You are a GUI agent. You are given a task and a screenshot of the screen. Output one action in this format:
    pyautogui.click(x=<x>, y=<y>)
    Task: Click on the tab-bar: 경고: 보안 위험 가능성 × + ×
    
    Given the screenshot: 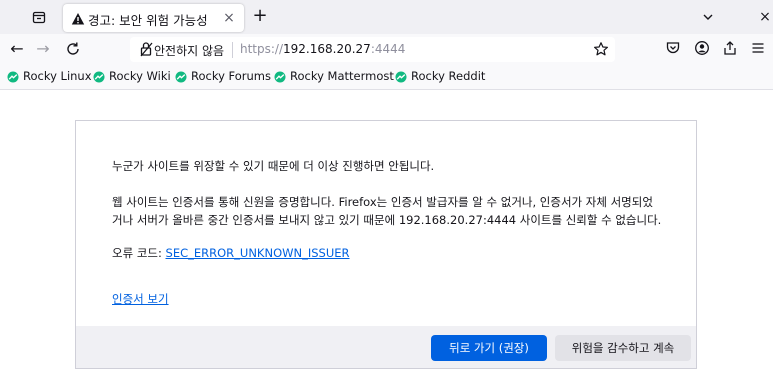 What is the action you would take?
    pyautogui.click(x=386, y=17)
    